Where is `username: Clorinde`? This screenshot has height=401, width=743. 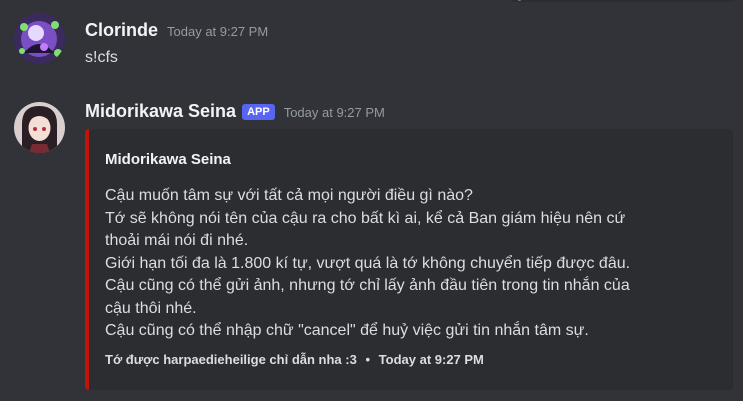 username: Clorinde is located at coordinates (121, 30).